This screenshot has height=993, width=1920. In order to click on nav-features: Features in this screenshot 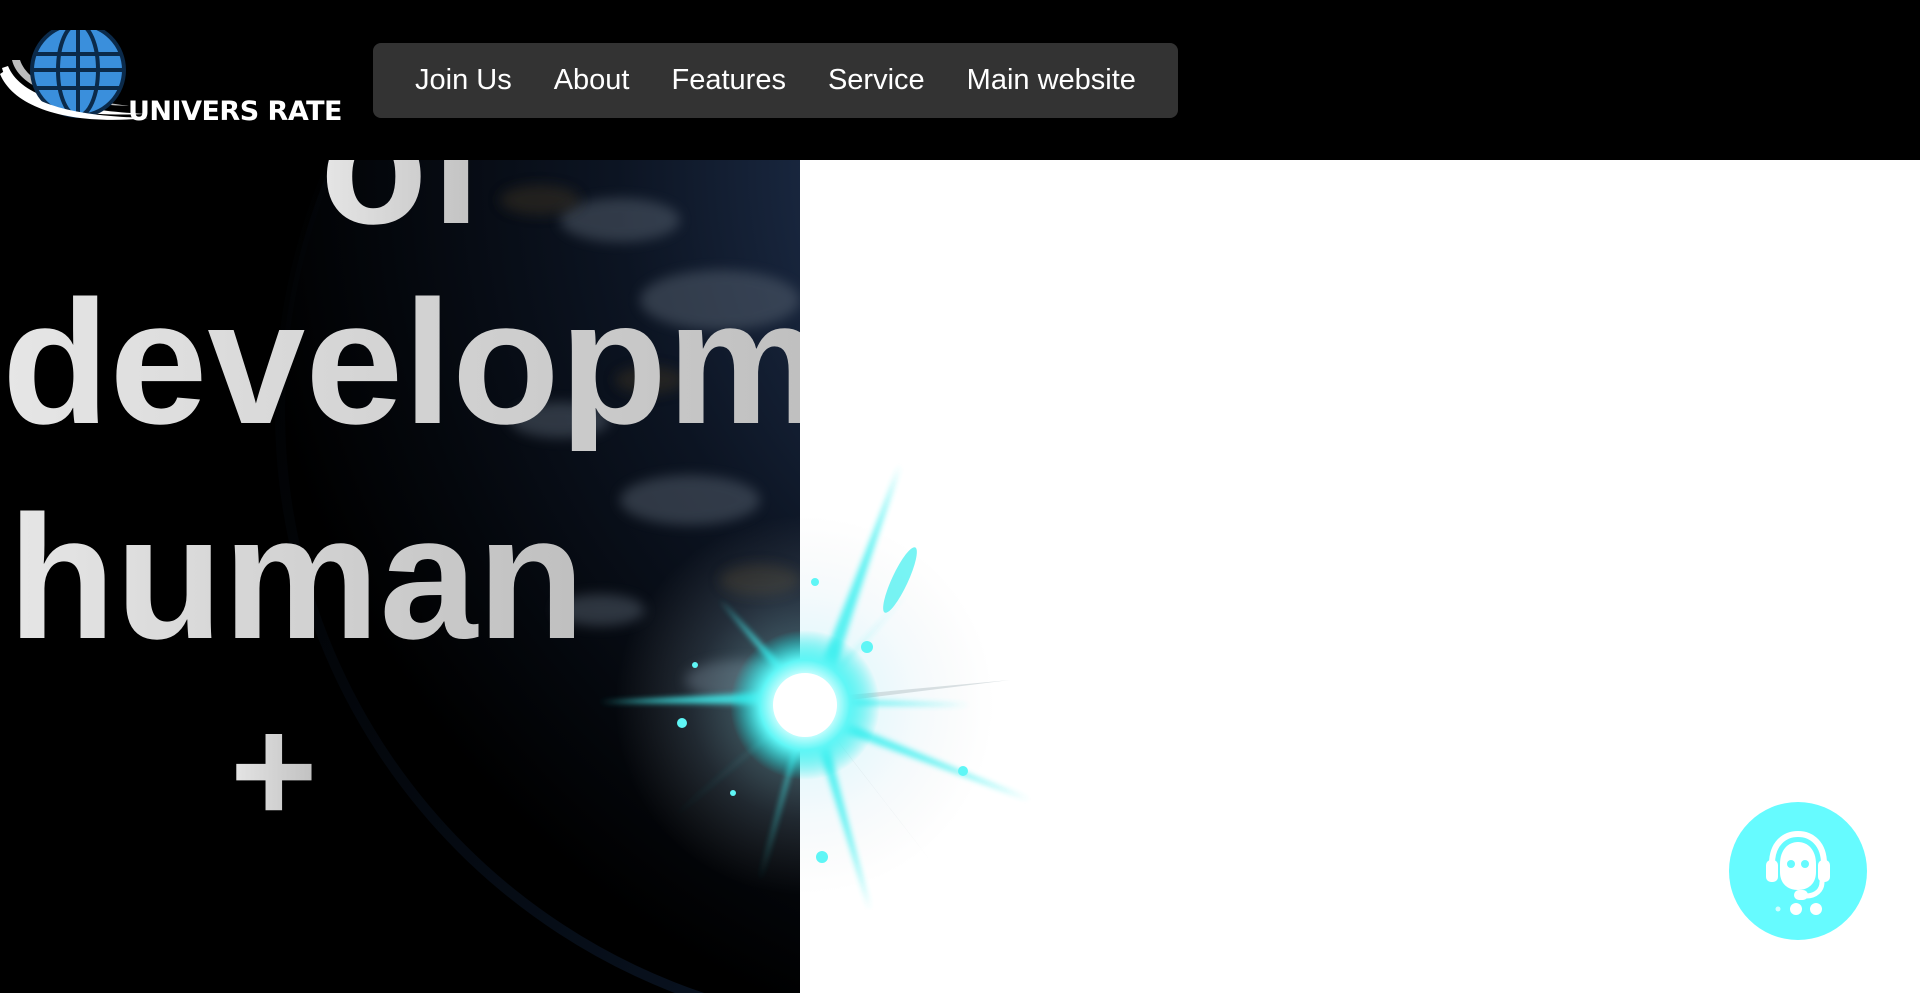, I will do `click(729, 80)`.